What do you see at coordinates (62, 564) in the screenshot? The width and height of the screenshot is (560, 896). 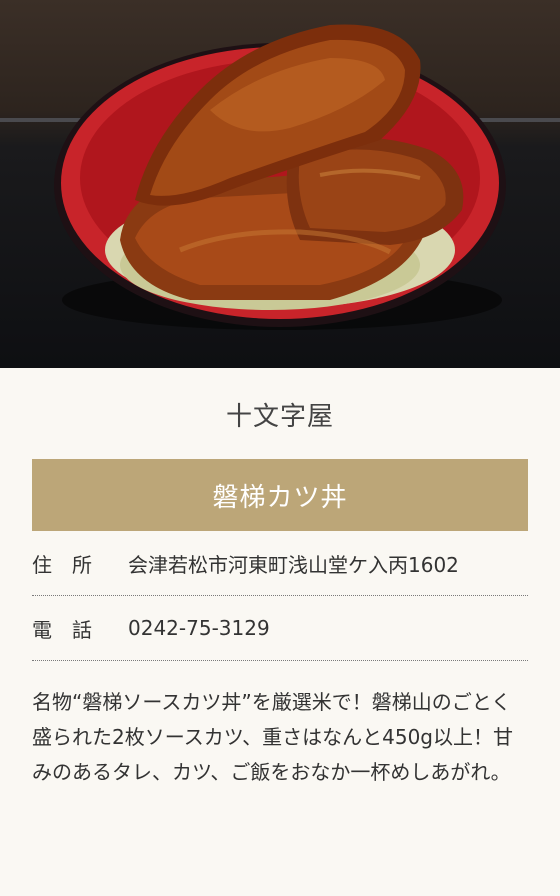 I see `address-label: 住 所` at bounding box center [62, 564].